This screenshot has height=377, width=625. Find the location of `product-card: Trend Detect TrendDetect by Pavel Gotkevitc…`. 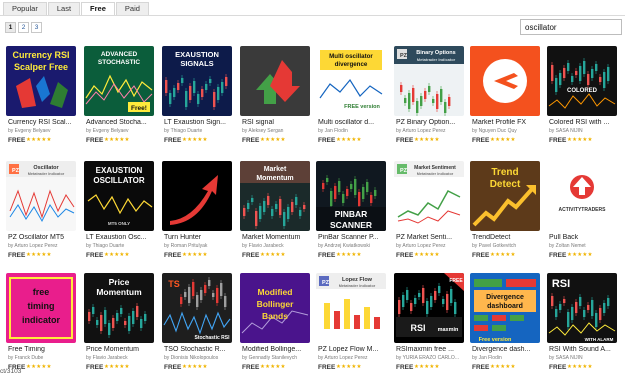

product-card: Trend Detect TrendDetect by Pavel Gotkevitc… is located at coordinates (506, 214).